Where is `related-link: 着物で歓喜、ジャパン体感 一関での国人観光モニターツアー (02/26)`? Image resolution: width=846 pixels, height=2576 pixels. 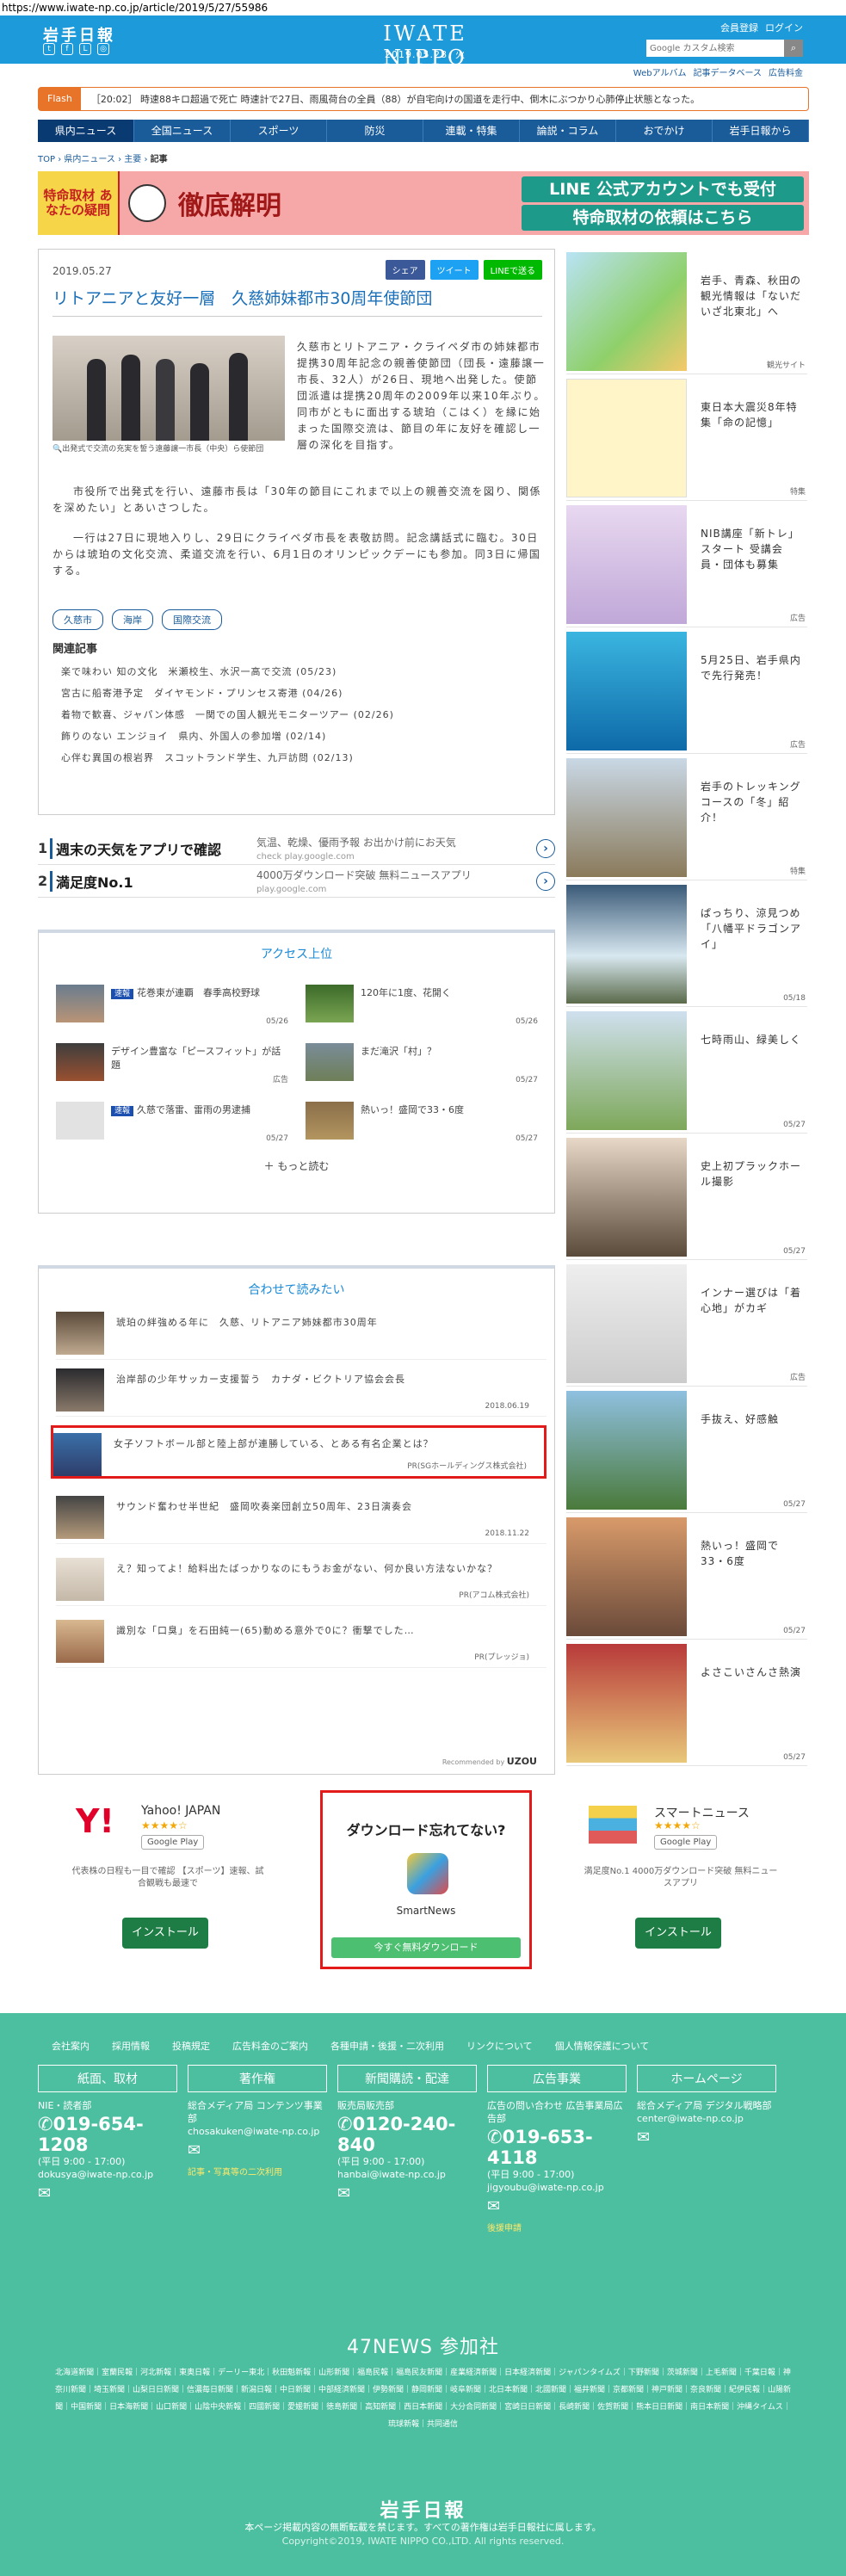 related-link: 着物で歓喜、ジャパン体感 一関での国人観光モニターツアー (02/26) is located at coordinates (227, 715).